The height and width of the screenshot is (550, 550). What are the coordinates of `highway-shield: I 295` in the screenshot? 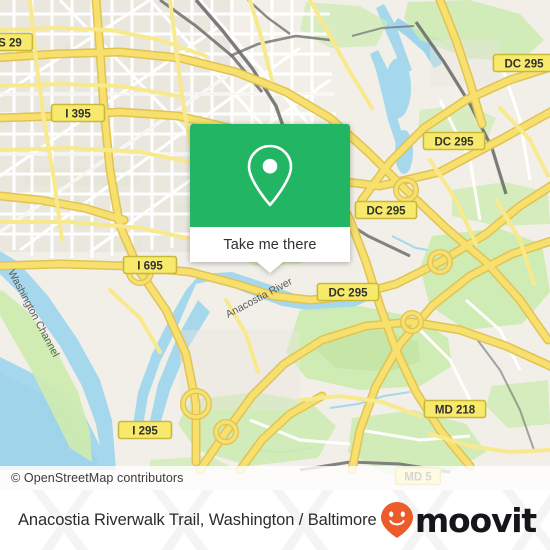 It's located at (145, 430).